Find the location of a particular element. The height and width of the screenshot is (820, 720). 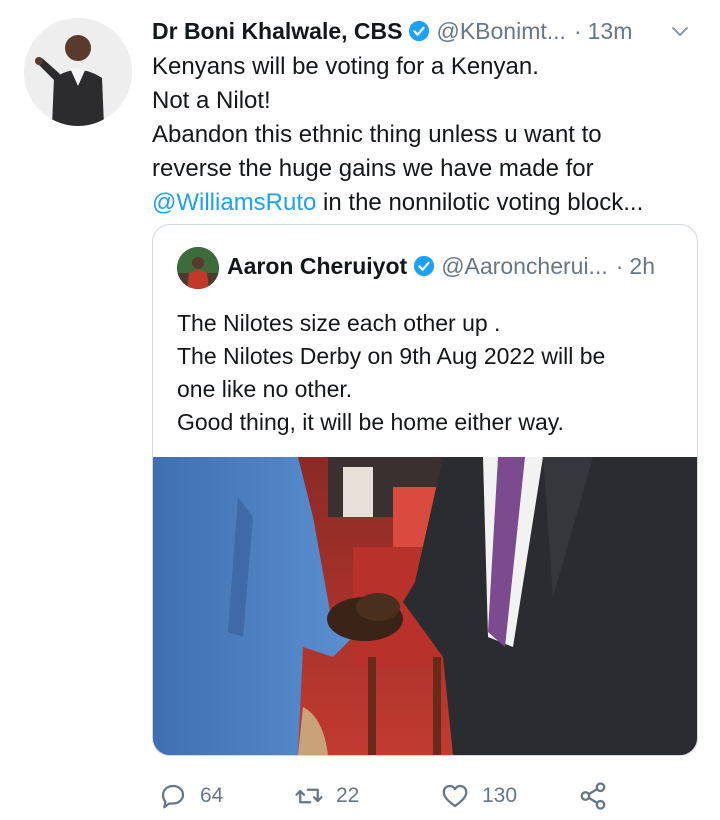

quoted-text-line: Good thing, it will be home either way. is located at coordinates (370, 422).